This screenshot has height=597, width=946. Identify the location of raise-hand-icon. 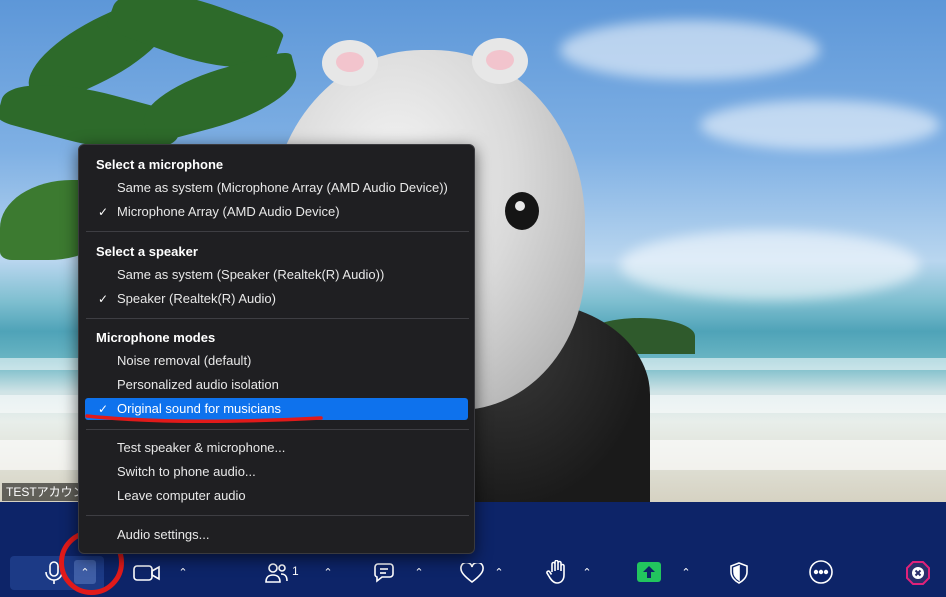
(555, 572).